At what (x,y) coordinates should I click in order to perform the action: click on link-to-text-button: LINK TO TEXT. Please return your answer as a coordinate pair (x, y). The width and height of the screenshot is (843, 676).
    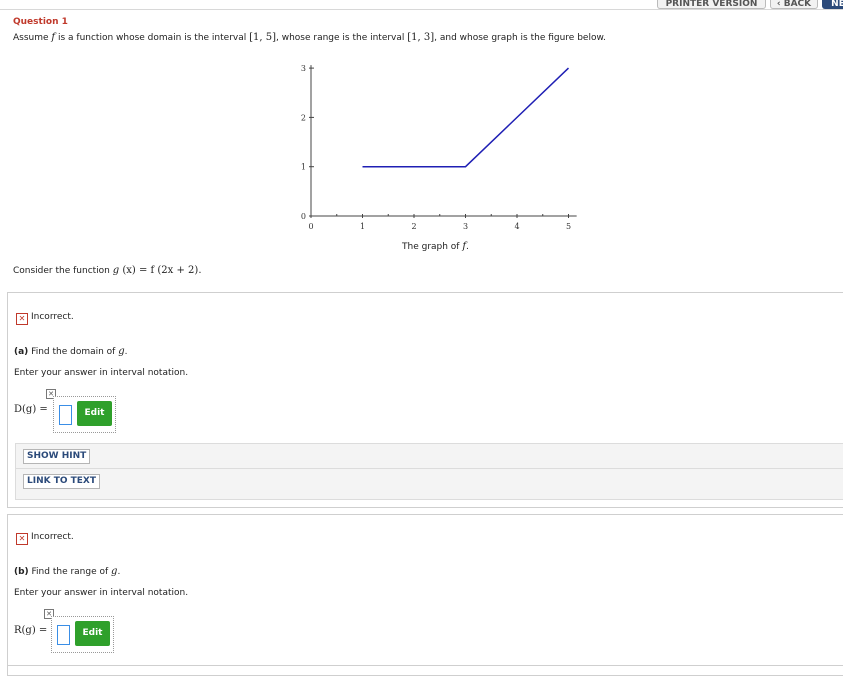
    Looking at the image, I should click on (62, 481).